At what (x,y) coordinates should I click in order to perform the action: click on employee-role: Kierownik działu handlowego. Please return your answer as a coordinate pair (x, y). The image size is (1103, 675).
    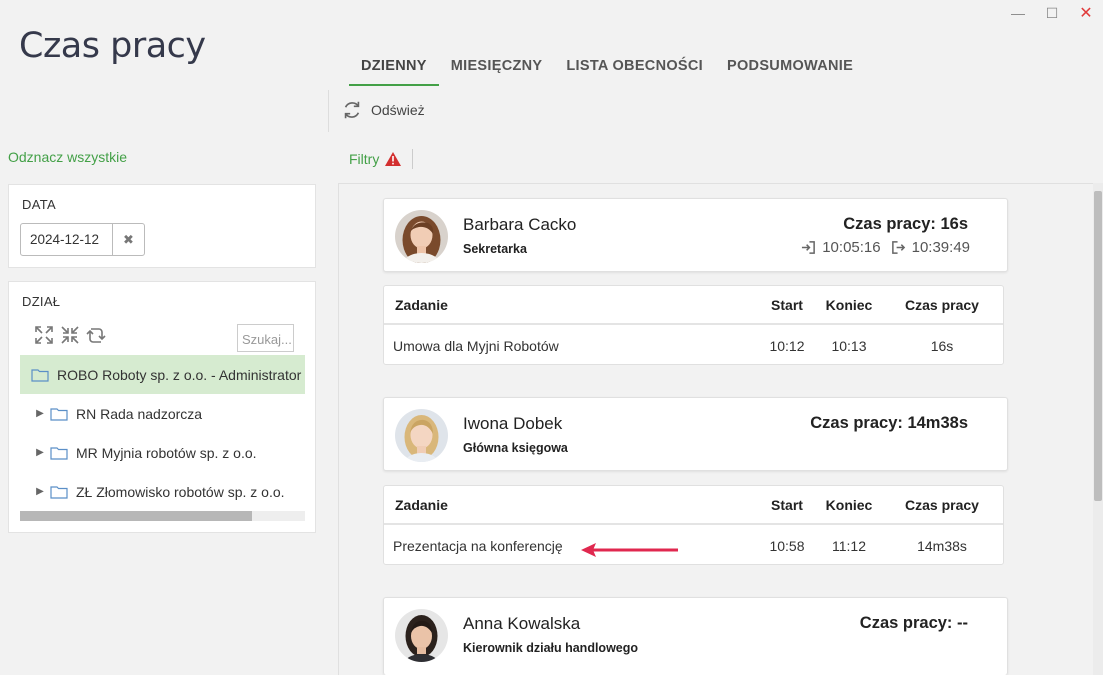
    Looking at the image, I should click on (551, 648).